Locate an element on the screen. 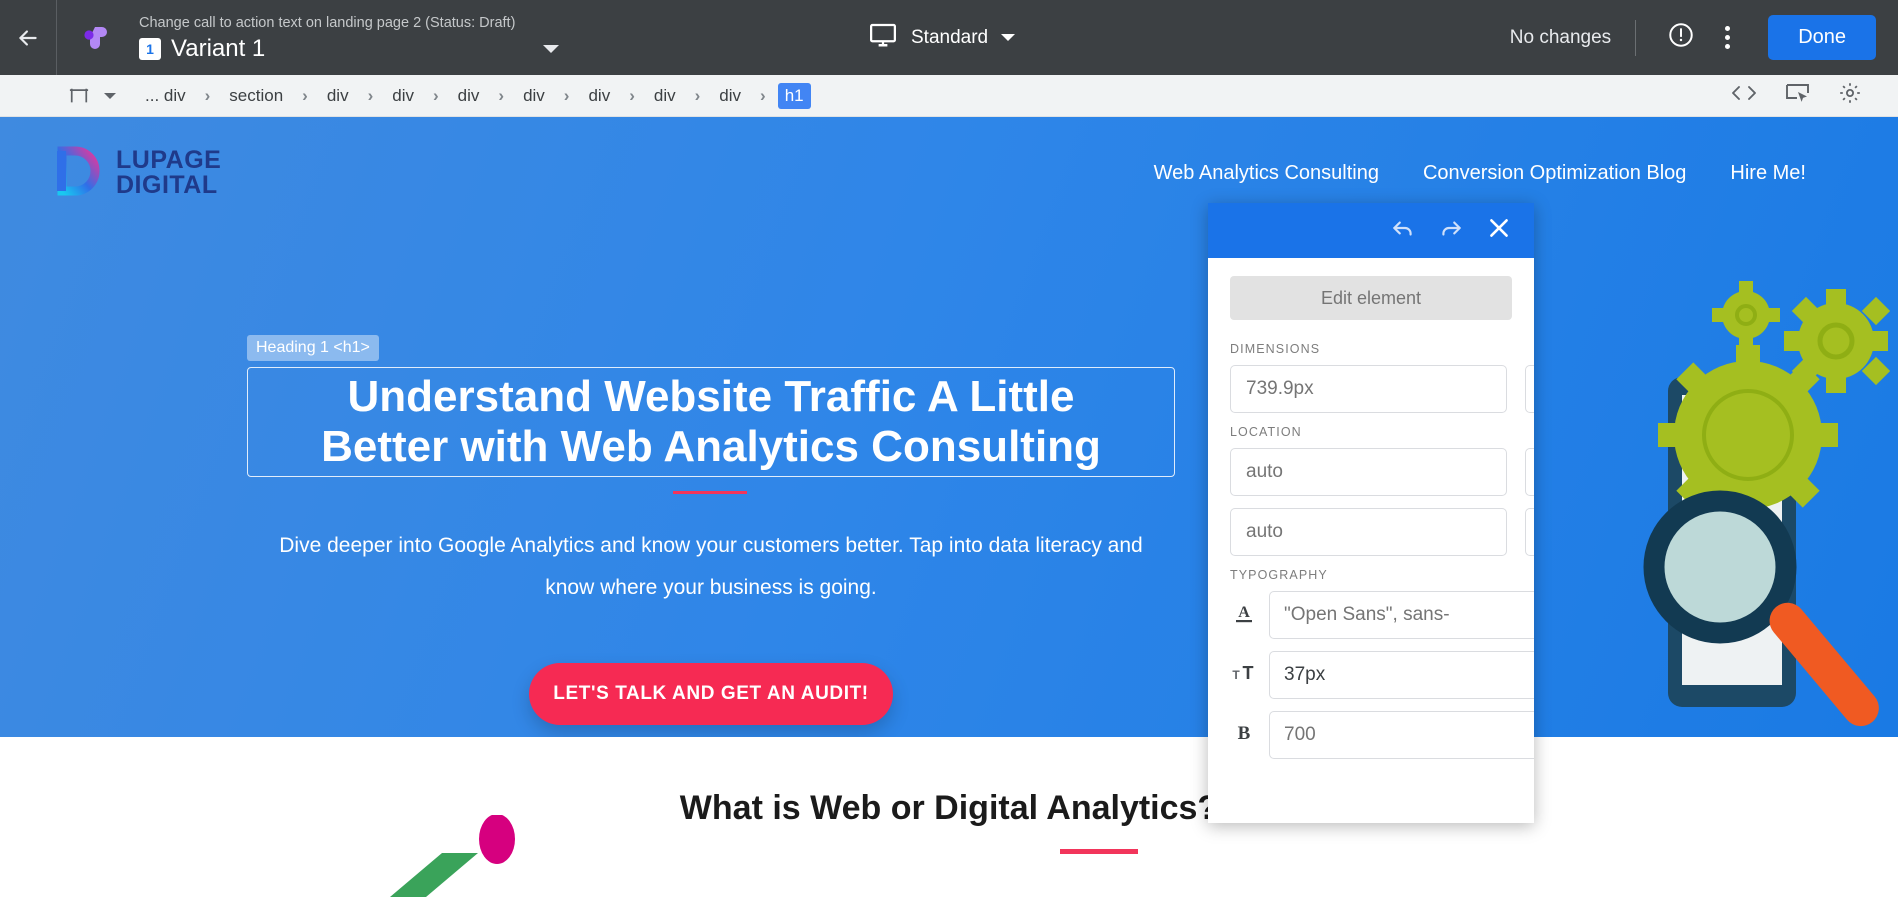 The height and width of the screenshot is (897, 1898). logo-line-2: DIGITAL is located at coordinates (167, 185).